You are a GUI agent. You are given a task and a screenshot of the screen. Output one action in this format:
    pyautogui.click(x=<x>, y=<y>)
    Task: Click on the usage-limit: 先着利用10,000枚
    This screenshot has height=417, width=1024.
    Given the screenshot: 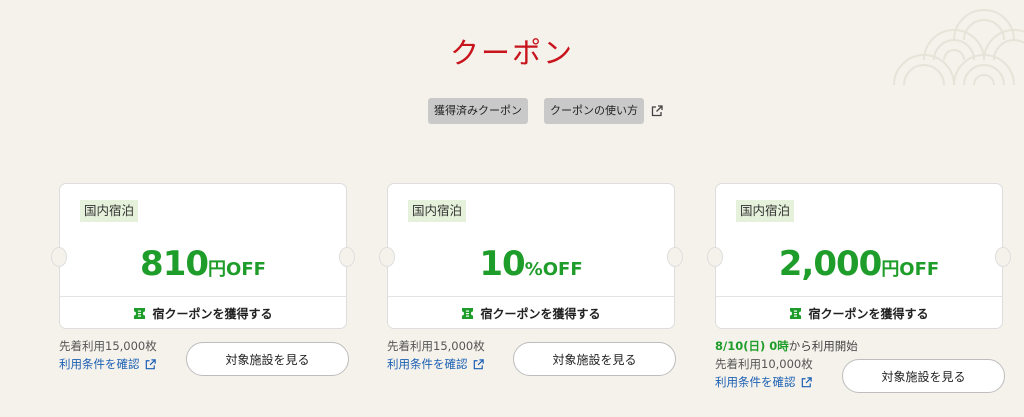 What is the action you would take?
    pyautogui.click(x=764, y=364)
    